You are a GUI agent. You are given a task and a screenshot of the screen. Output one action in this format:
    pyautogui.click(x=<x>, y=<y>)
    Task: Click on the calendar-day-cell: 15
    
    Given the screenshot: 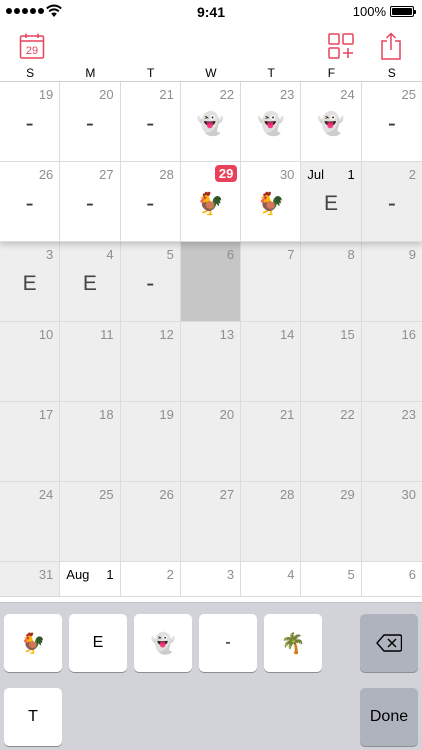 What is the action you would take?
    pyautogui.click(x=331, y=362)
    